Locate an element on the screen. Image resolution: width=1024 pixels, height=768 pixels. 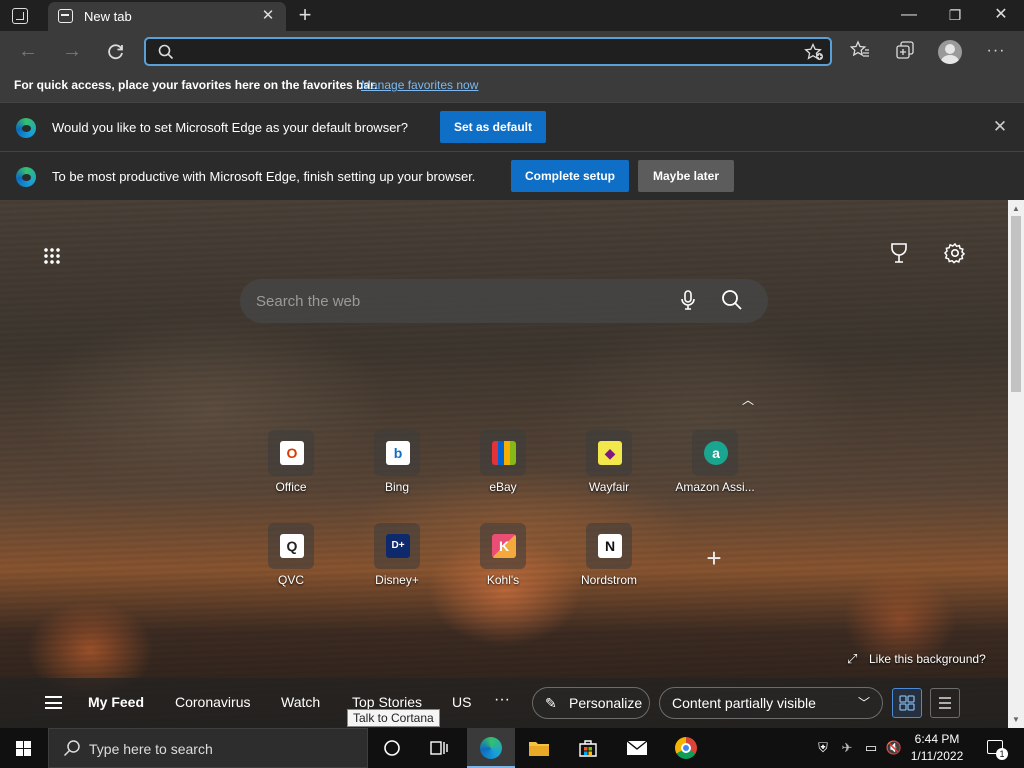
maybe-later-button: Maybe later is located at coordinates (686, 176).